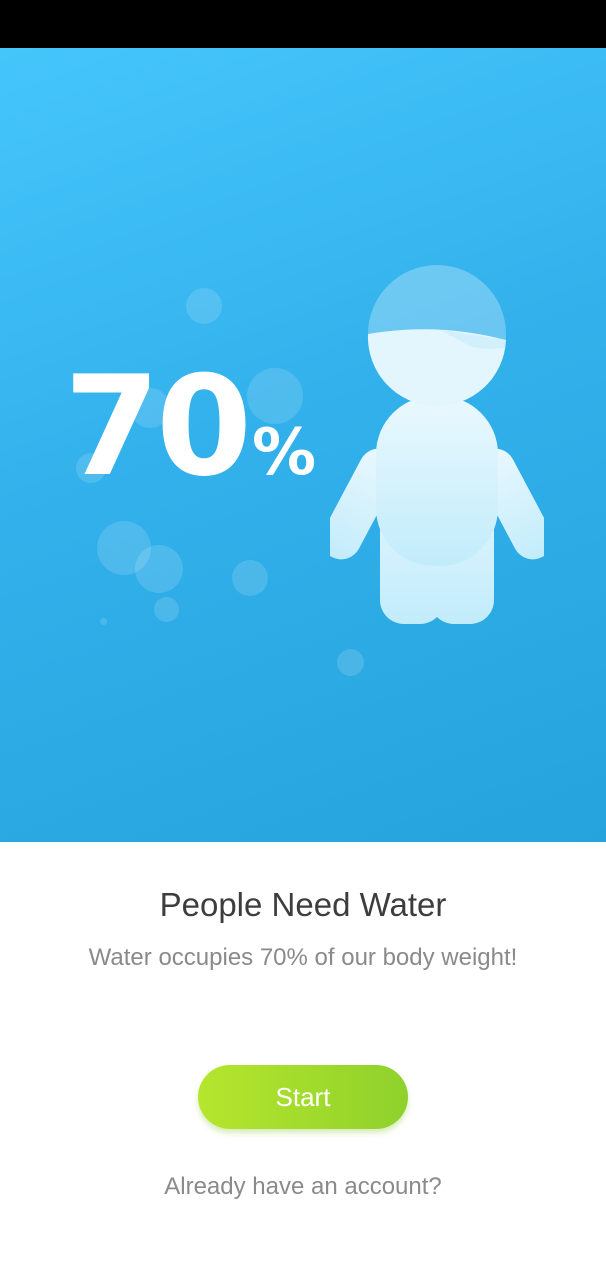 Image resolution: width=606 pixels, height=1280 pixels. I want to click on status-bar, so click(303, 24).